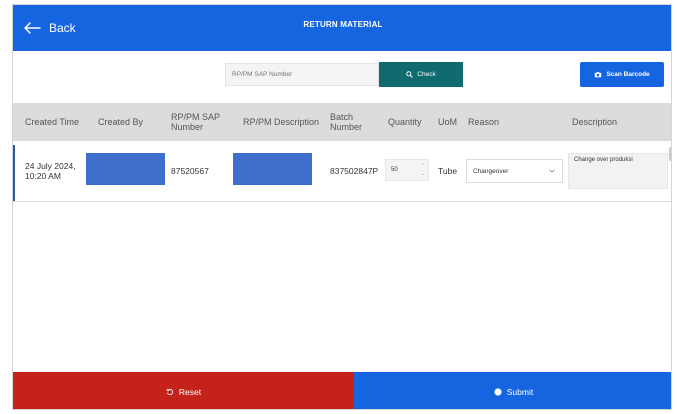 This screenshot has height=414, width=677. I want to click on scan-barcode-label: Scan Barcode, so click(628, 74).